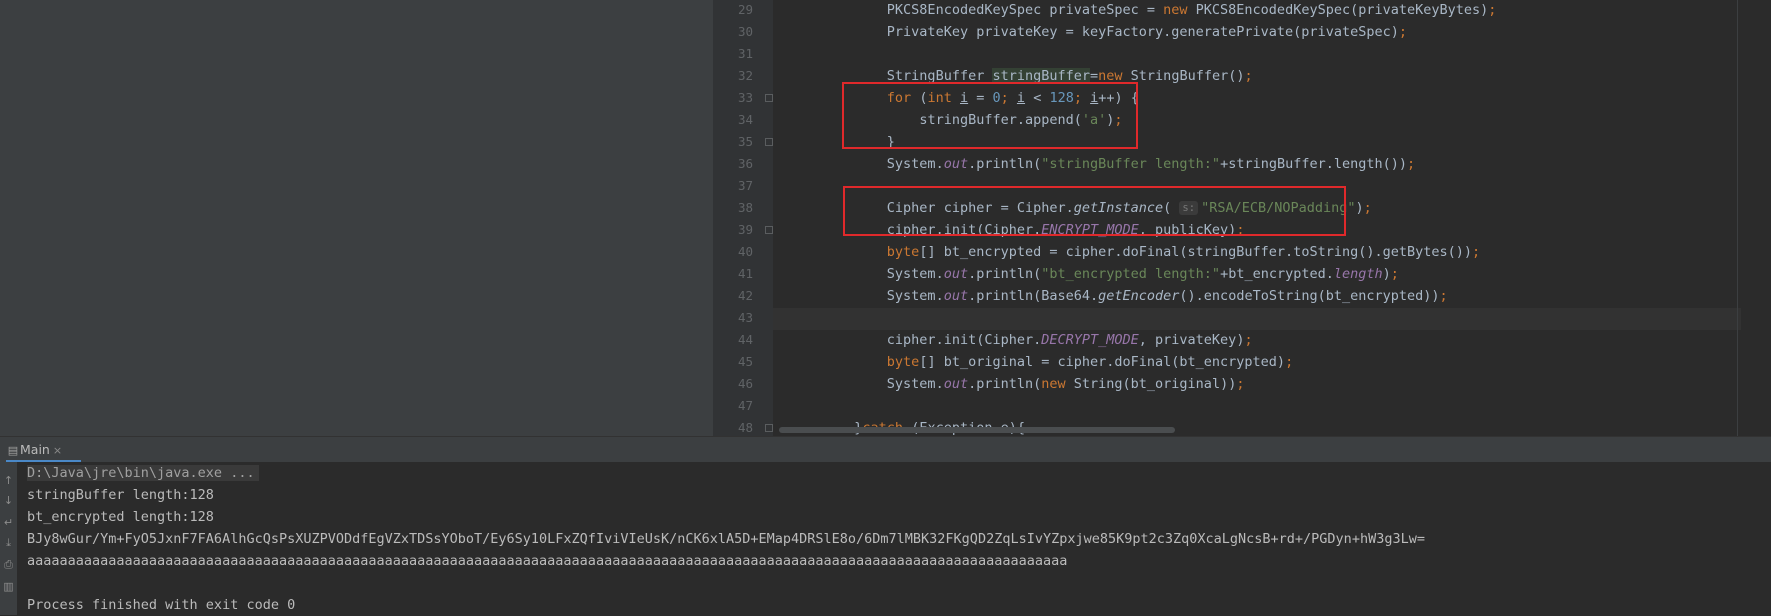 Image resolution: width=1771 pixels, height=616 pixels. What do you see at coordinates (745, 9) in the screenshot?
I see `line-number: 29` at bounding box center [745, 9].